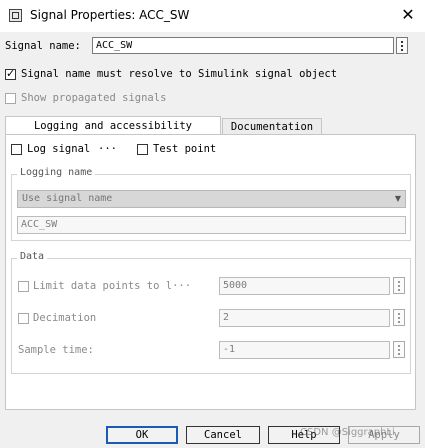  I want to click on log-signal-label: Log signal, so click(59, 149).